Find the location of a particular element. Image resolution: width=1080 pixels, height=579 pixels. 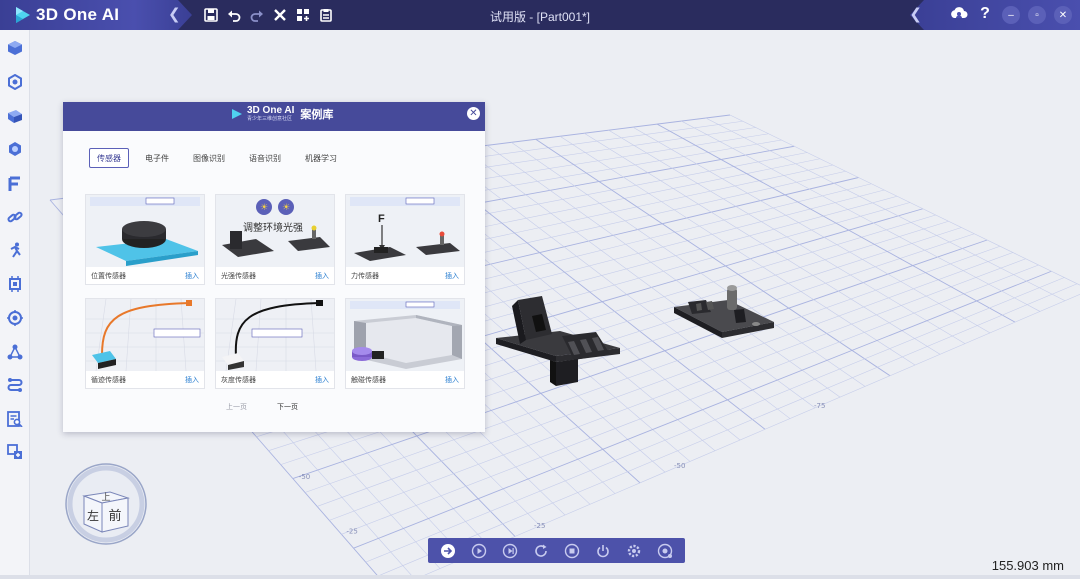

view-icon is located at coordinates (665, 551).